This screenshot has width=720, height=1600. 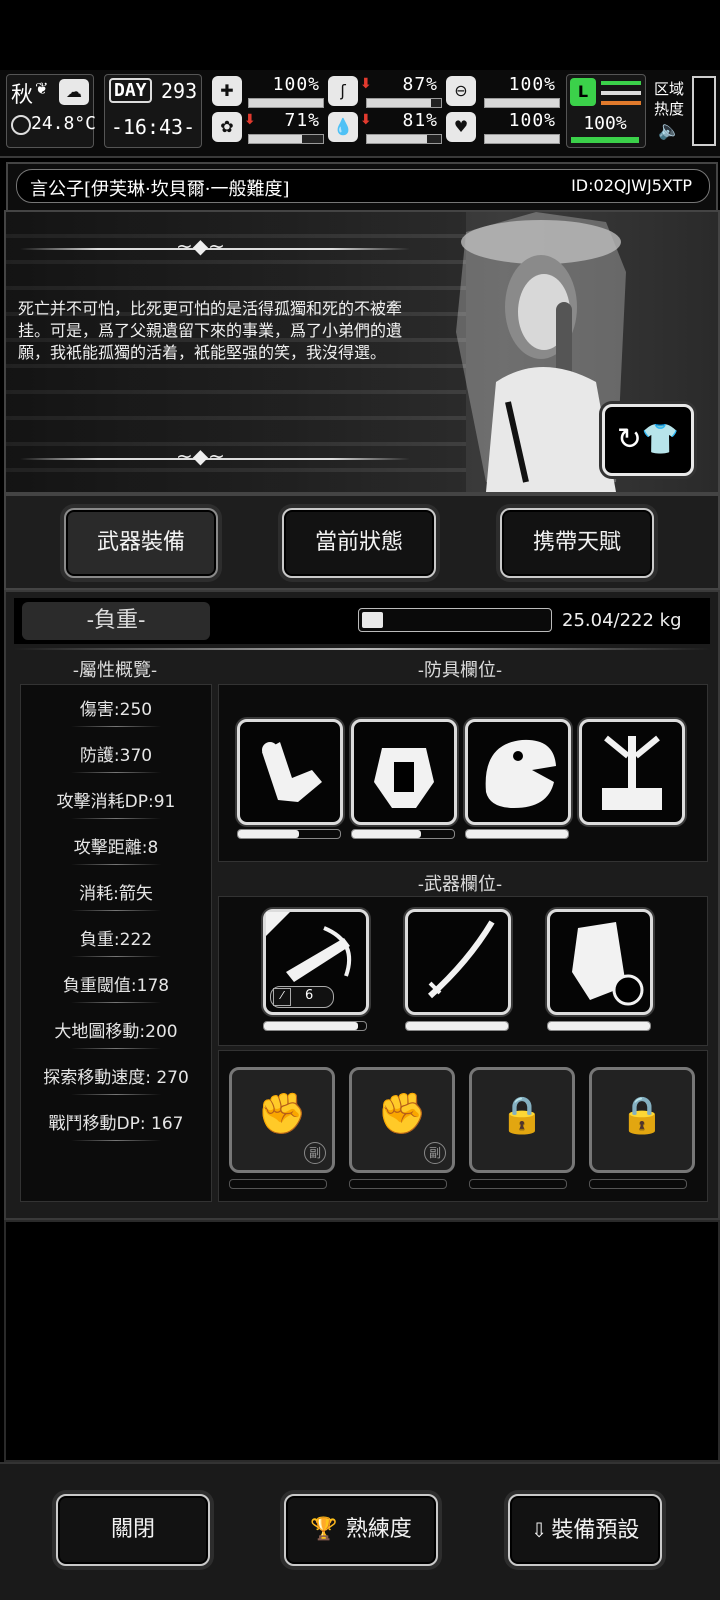 What do you see at coordinates (605, 140) in the screenshot?
I see `leg-bar` at bounding box center [605, 140].